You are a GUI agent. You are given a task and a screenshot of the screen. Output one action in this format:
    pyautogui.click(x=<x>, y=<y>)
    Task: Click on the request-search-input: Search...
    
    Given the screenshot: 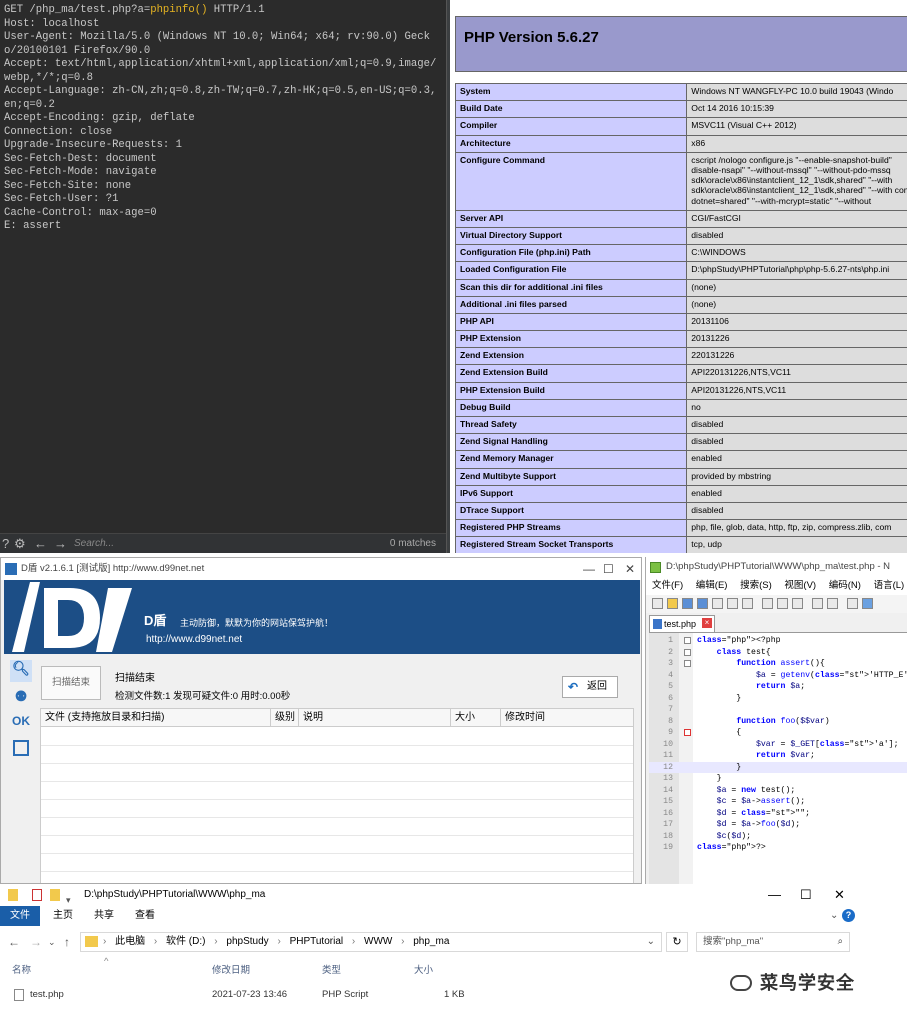 What is the action you would take?
    pyautogui.click(x=224, y=544)
    